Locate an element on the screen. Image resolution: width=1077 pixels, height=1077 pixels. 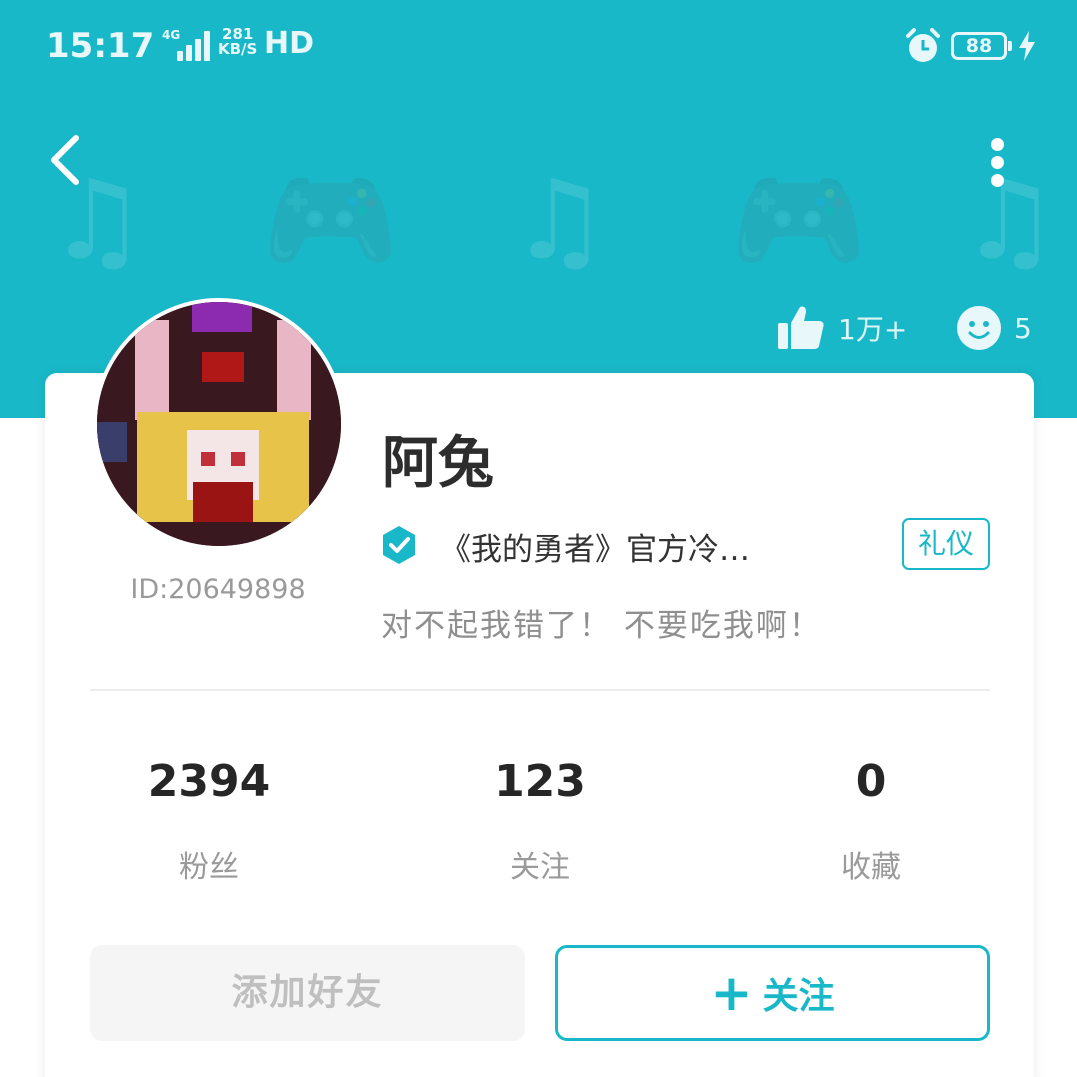
avatar-image is located at coordinates (219, 424).